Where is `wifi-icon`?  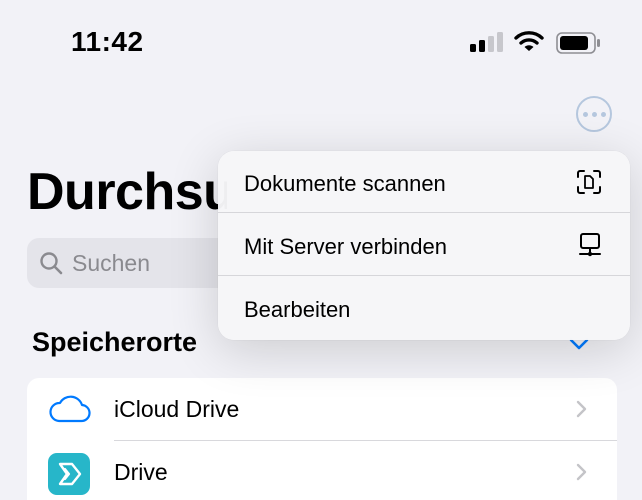
wifi-icon is located at coordinates (529, 41).